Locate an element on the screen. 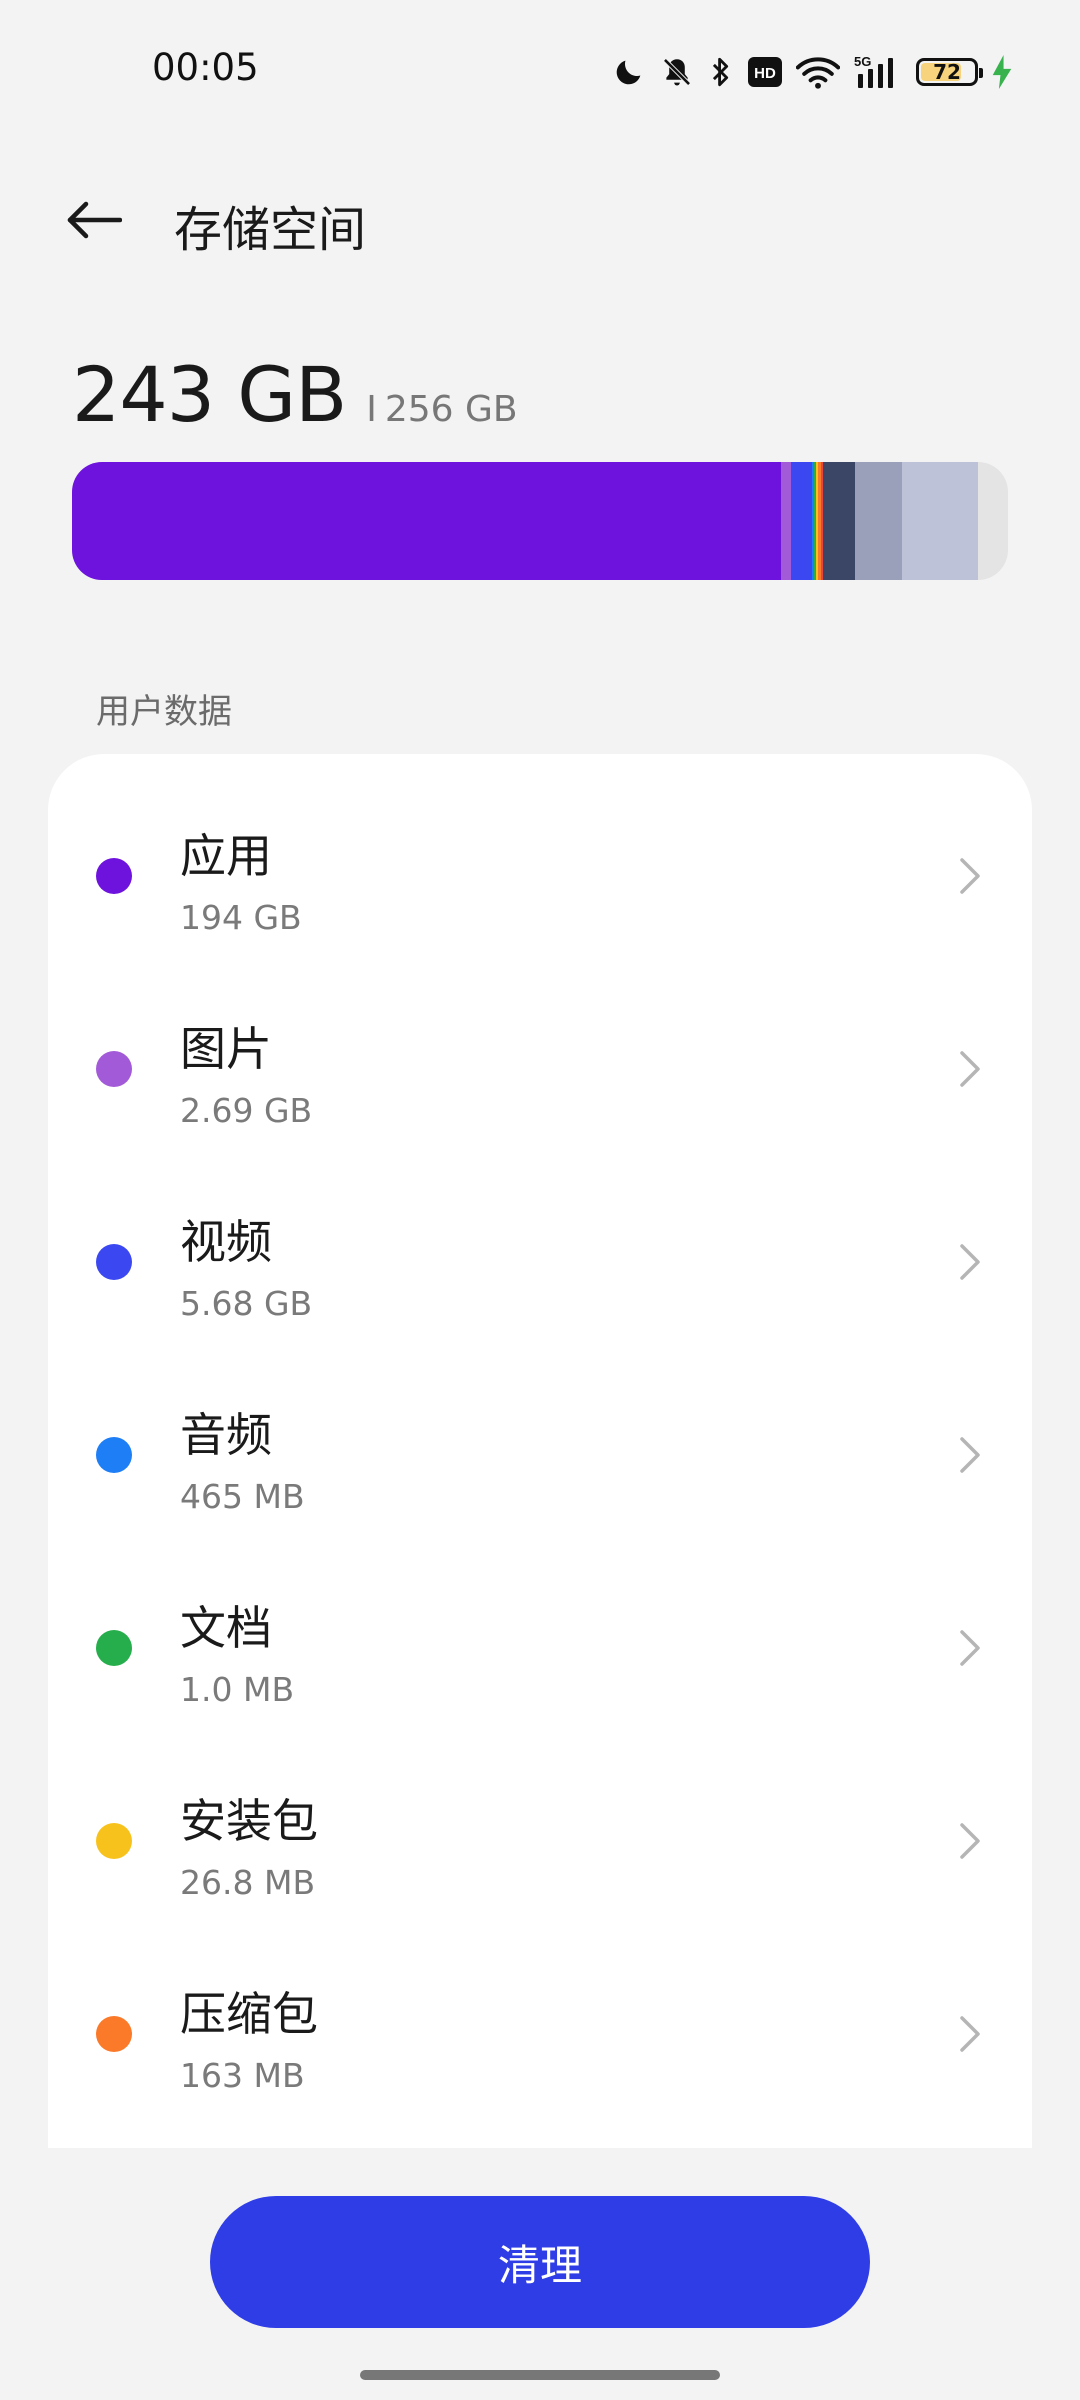  clean-button: 清理 is located at coordinates (540, 2262).